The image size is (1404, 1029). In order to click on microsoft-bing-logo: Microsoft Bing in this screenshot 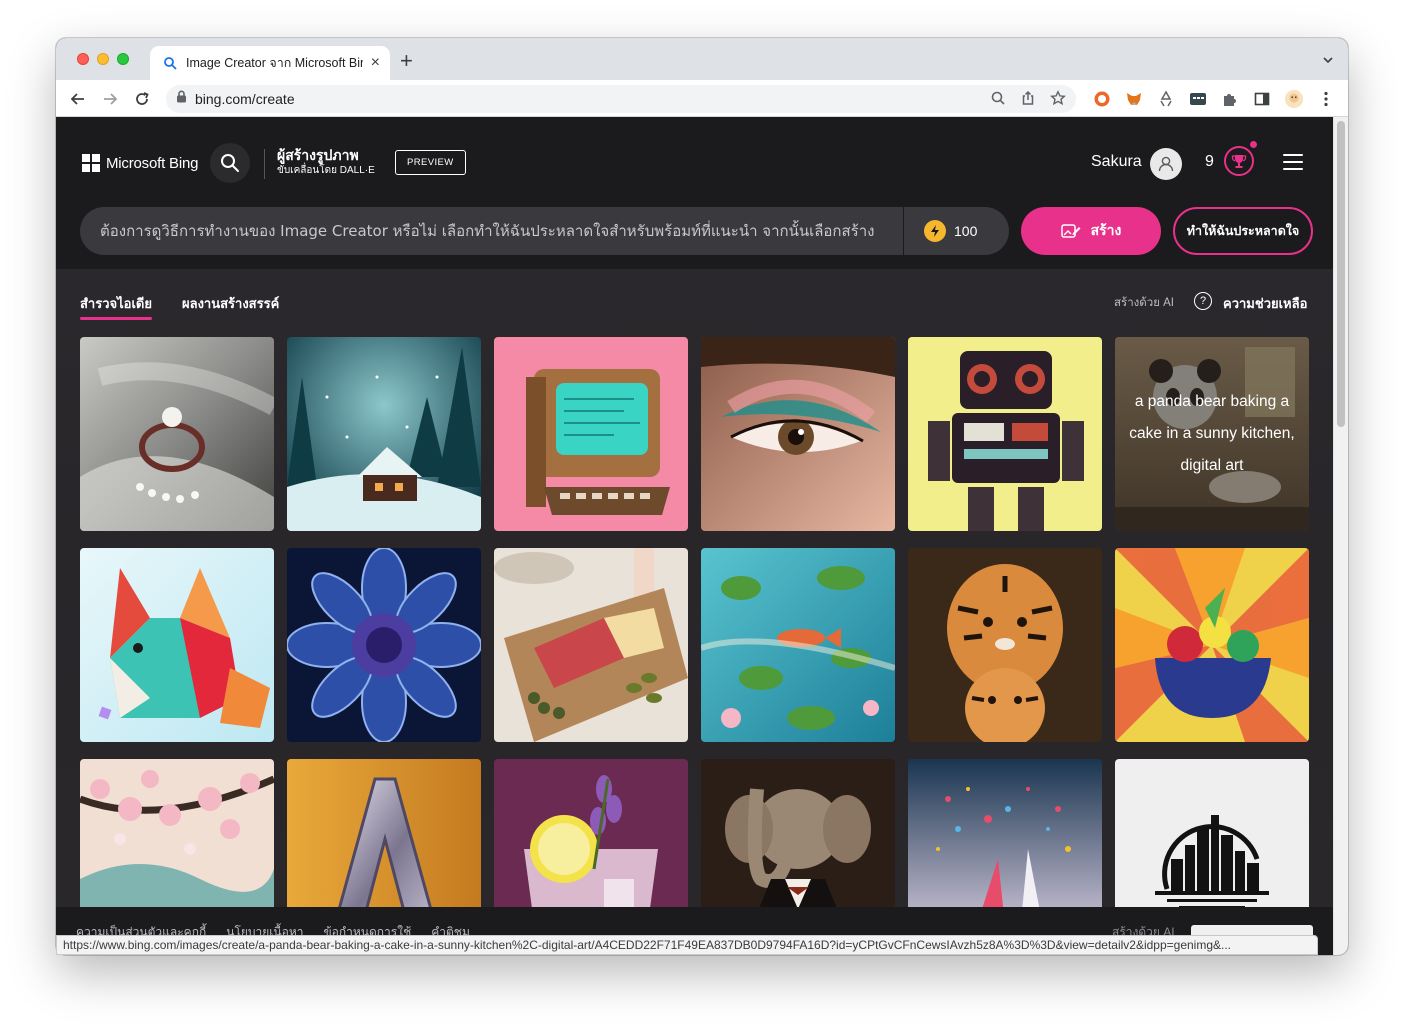, I will do `click(140, 163)`.